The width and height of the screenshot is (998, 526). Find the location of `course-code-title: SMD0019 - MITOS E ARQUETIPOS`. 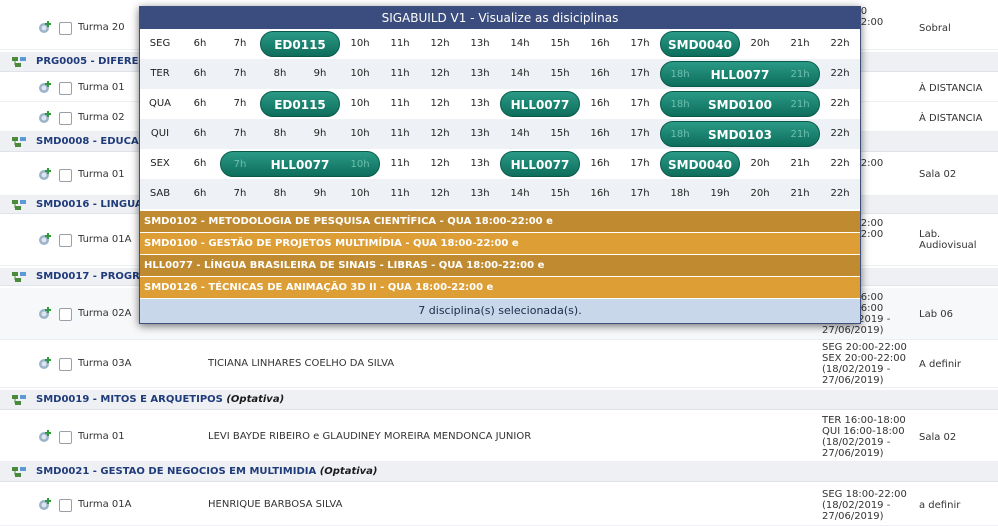

course-code-title: SMD0019 - MITOS E ARQUETIPOS is located at coordinates (129, 399).